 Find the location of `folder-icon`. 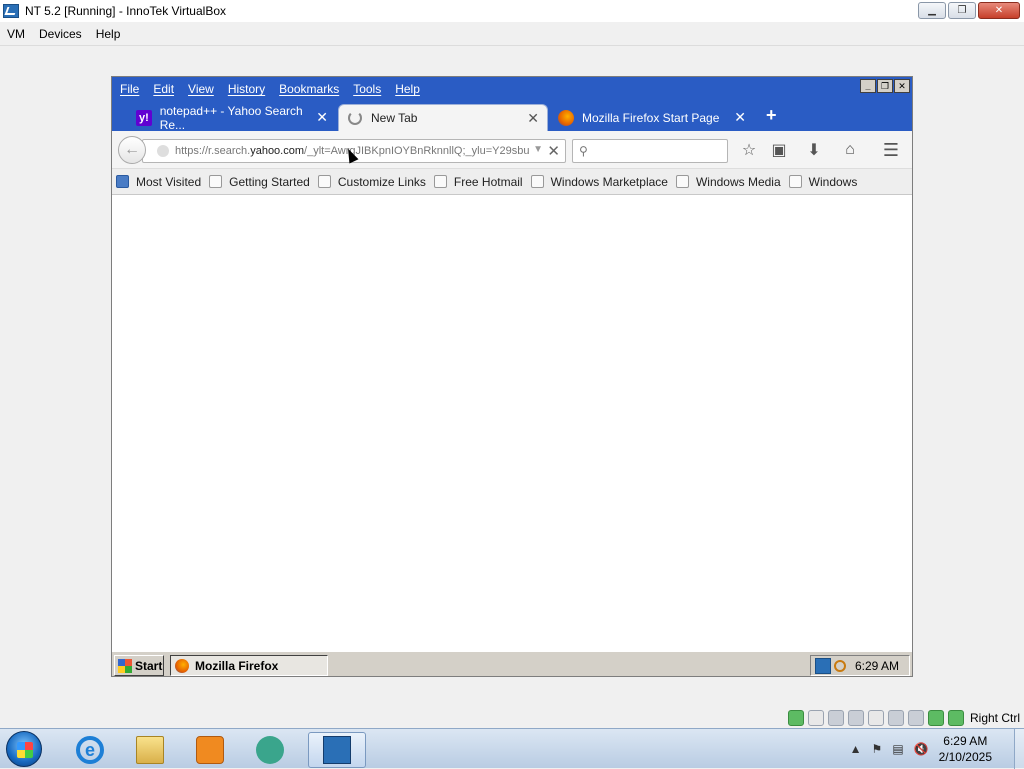

folder-icon is located at coordinates (150, 750).